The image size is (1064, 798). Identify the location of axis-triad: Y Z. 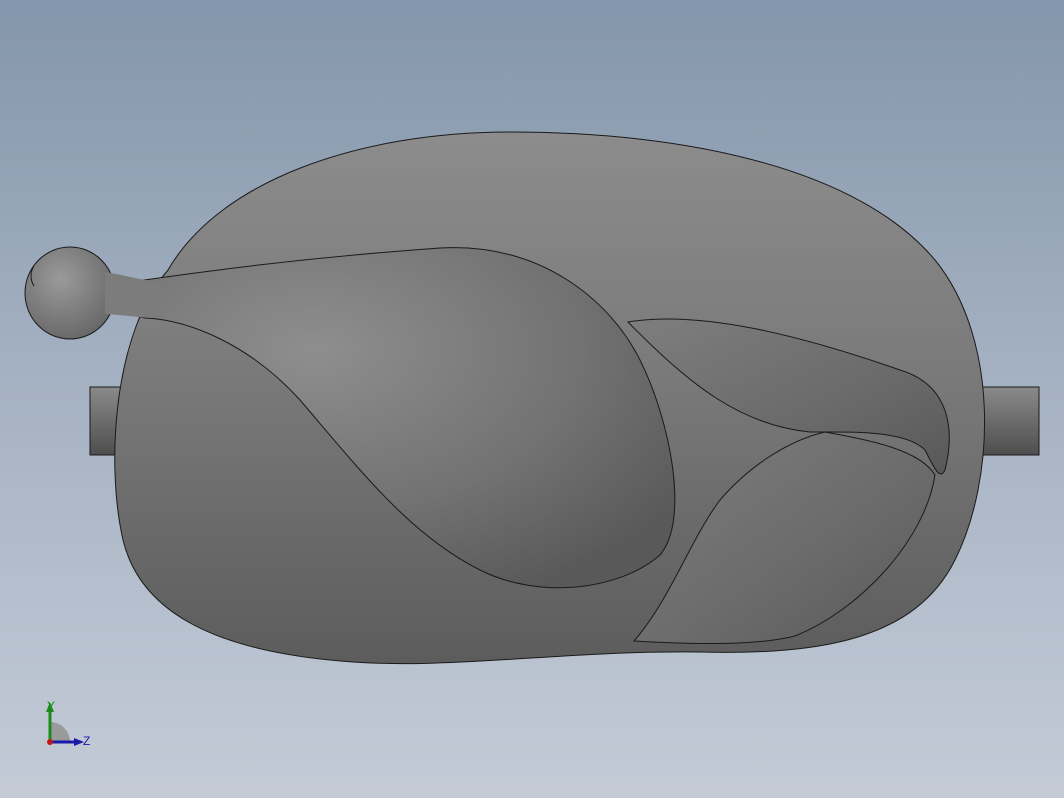
(68, 723).